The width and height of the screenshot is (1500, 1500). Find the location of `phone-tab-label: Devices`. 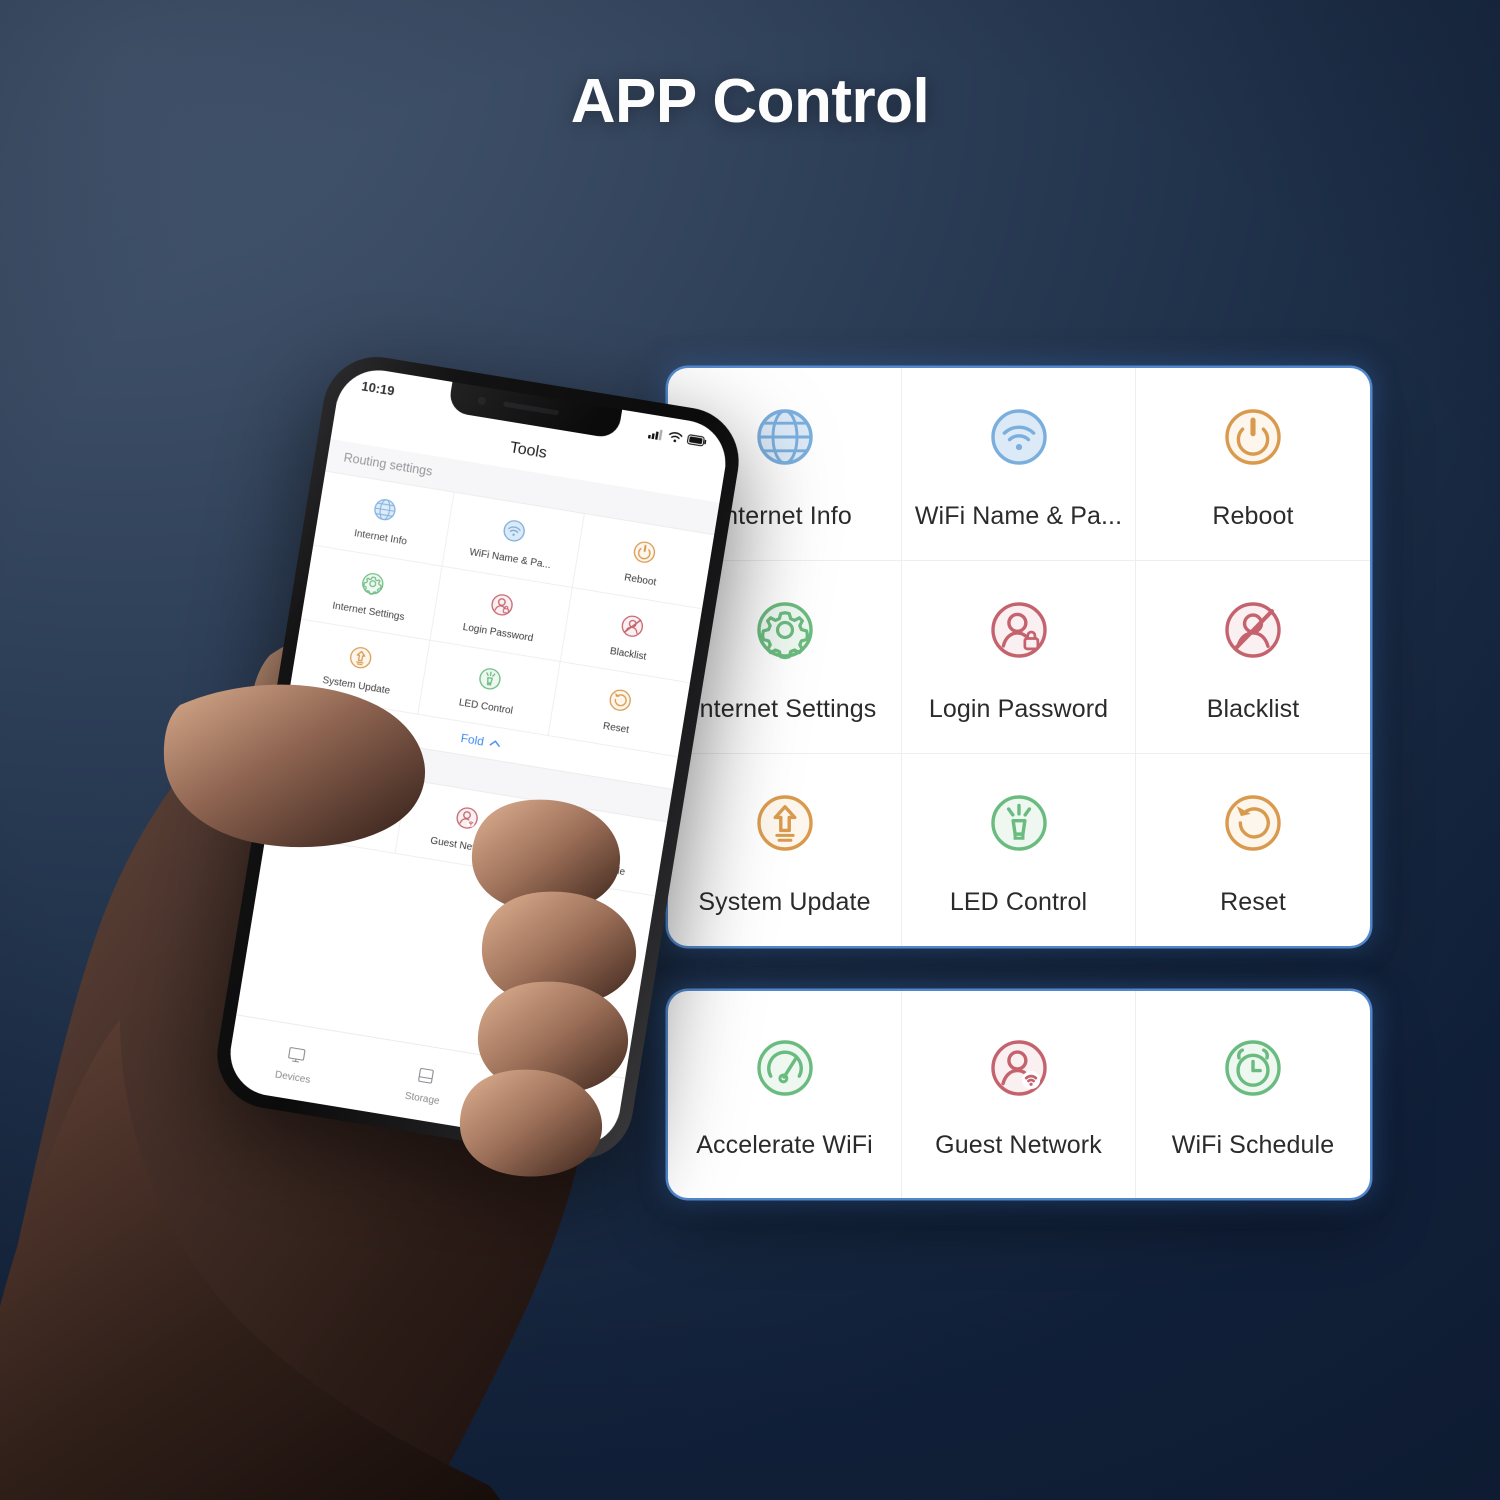

phone-tab-label: Devices is located at coordinates (293, 1077).